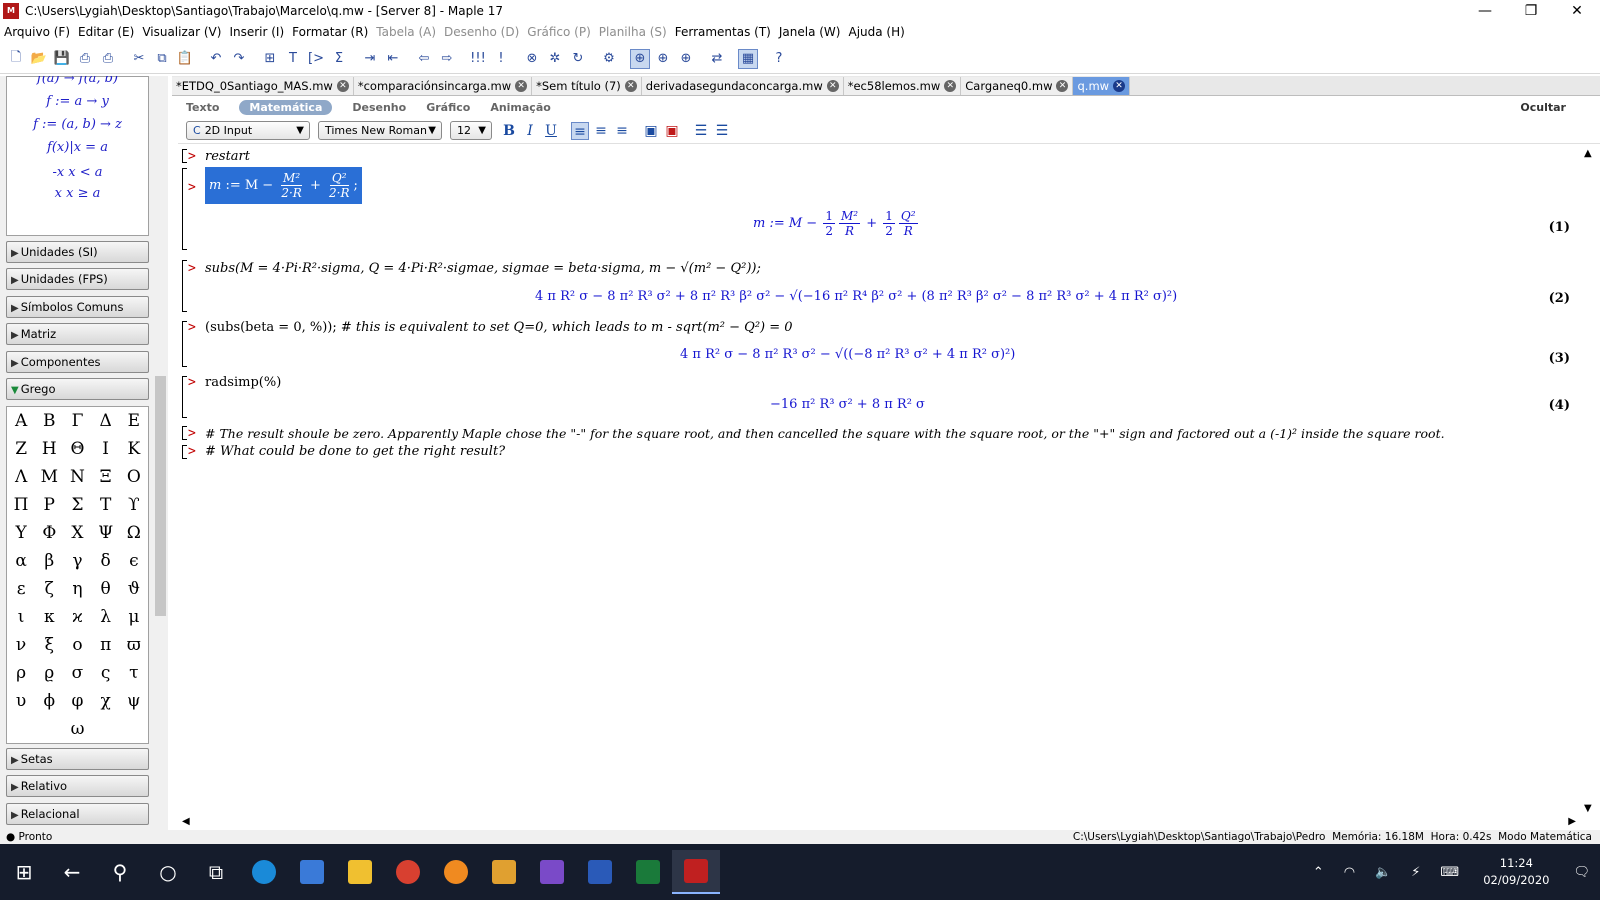  I want to click on menu-ajuda: Ajuda (H), so click(876, 32).